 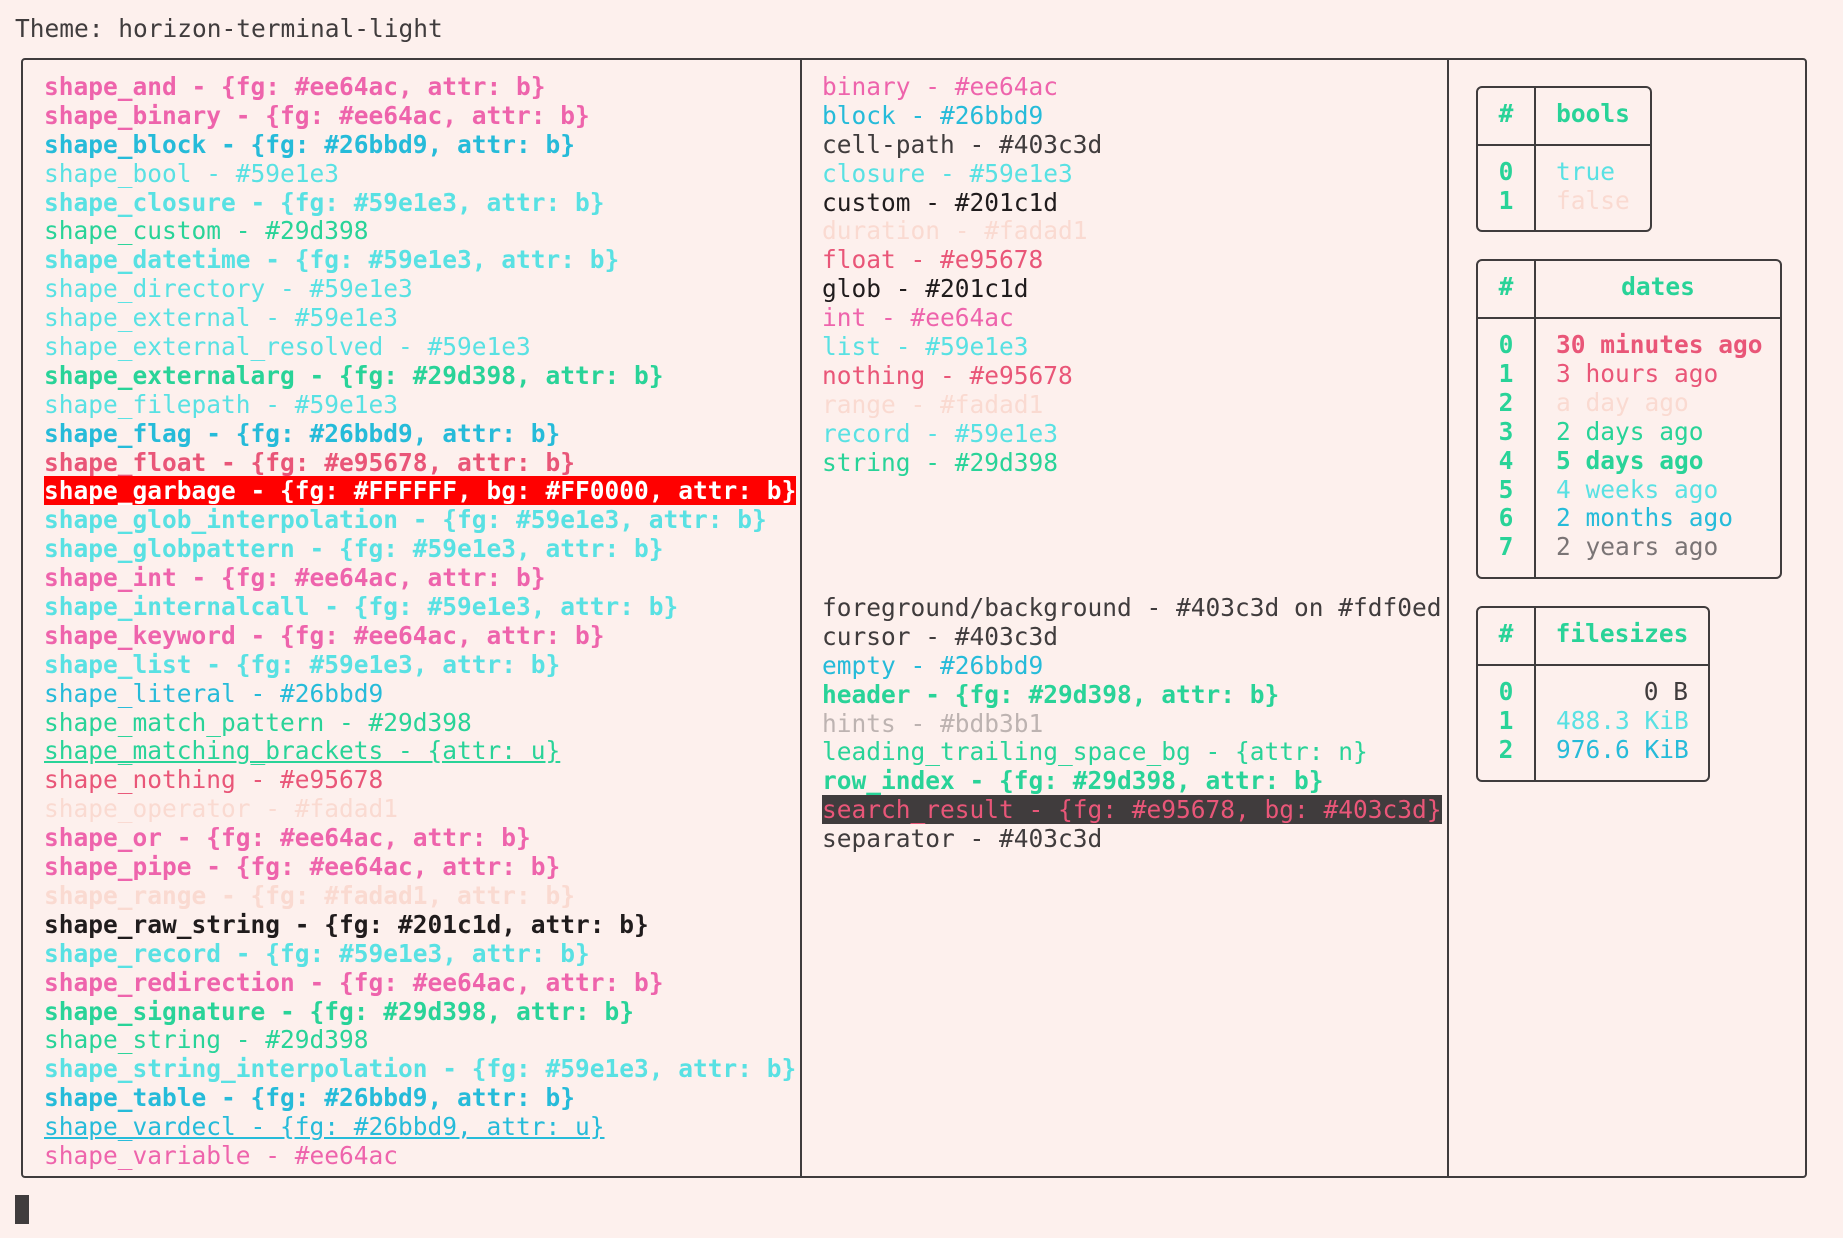 I want to click on style-entry: shape_closure - {fg: #59e1e3, attr: b}, so click(x=420, y=202).